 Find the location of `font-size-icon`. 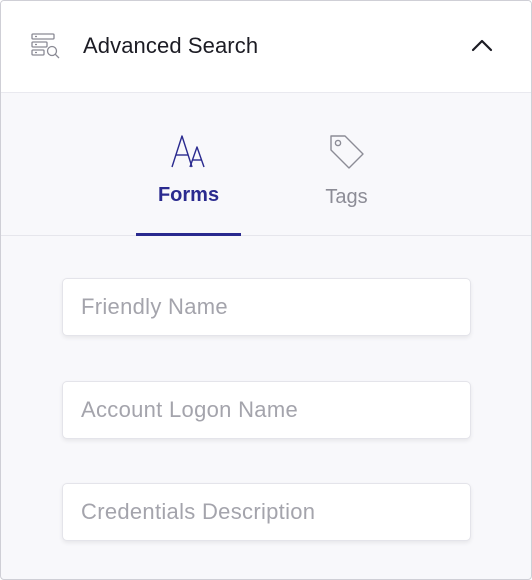

font-size-icon is located at coordinates (189, 153).